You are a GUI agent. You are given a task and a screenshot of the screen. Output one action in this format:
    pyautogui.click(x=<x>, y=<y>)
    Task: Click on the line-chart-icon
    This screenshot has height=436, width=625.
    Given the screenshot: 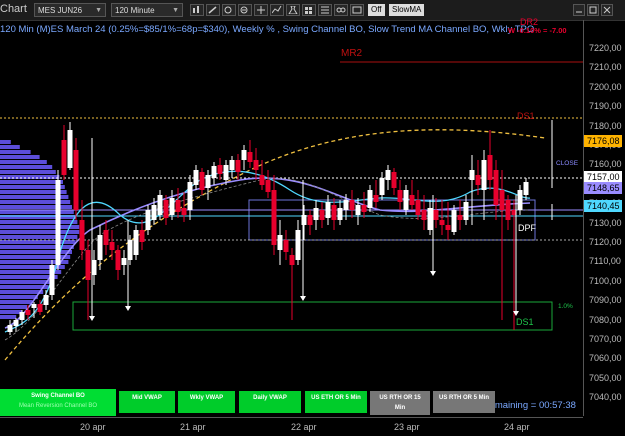 What is the action you would take?
    pyautogui.click(x=277, y=10)
    